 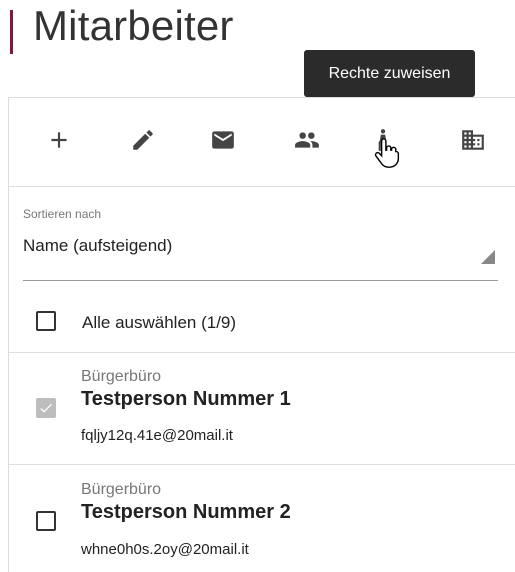 What do you see at coordinates (186, 399) in the screenshot?
I see `employee-name: Testperson Nummer 1` at bounding box center [186, 399].